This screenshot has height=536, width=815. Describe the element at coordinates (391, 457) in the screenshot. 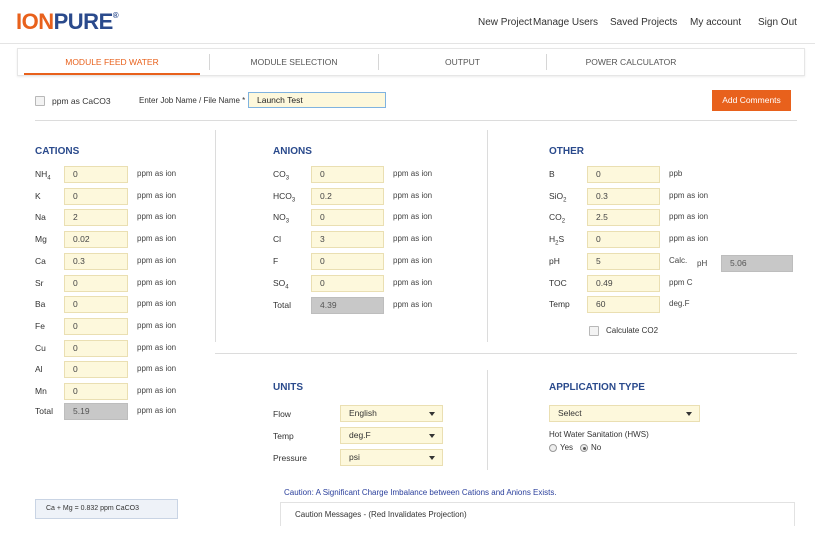

I see `units-pressure-select: psi` at that location.